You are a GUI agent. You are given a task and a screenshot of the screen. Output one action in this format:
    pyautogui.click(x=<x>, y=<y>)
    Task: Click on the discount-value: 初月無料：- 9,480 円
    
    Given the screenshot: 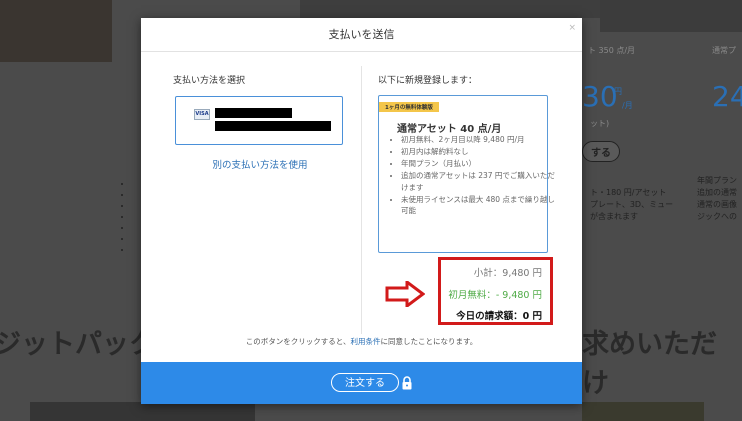 What is the action you would take?
    pyautogui.click(x=495, y=295)
    